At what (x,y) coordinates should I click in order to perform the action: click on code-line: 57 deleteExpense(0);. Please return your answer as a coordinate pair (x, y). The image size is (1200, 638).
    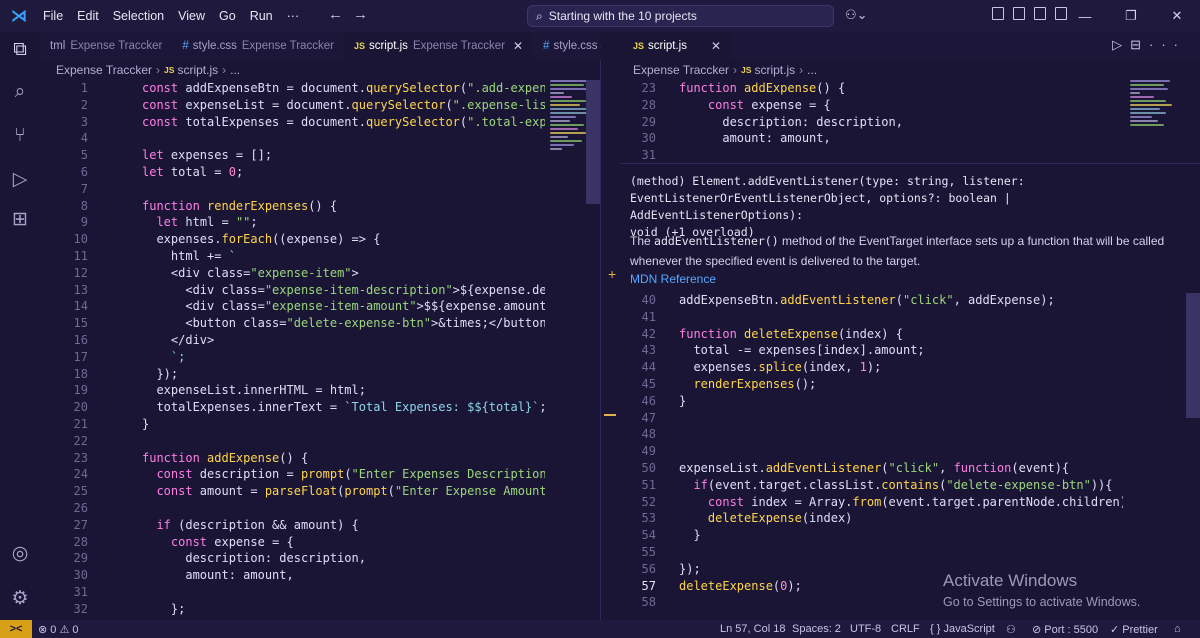
    Looking at the image, I should click on (711, 586).